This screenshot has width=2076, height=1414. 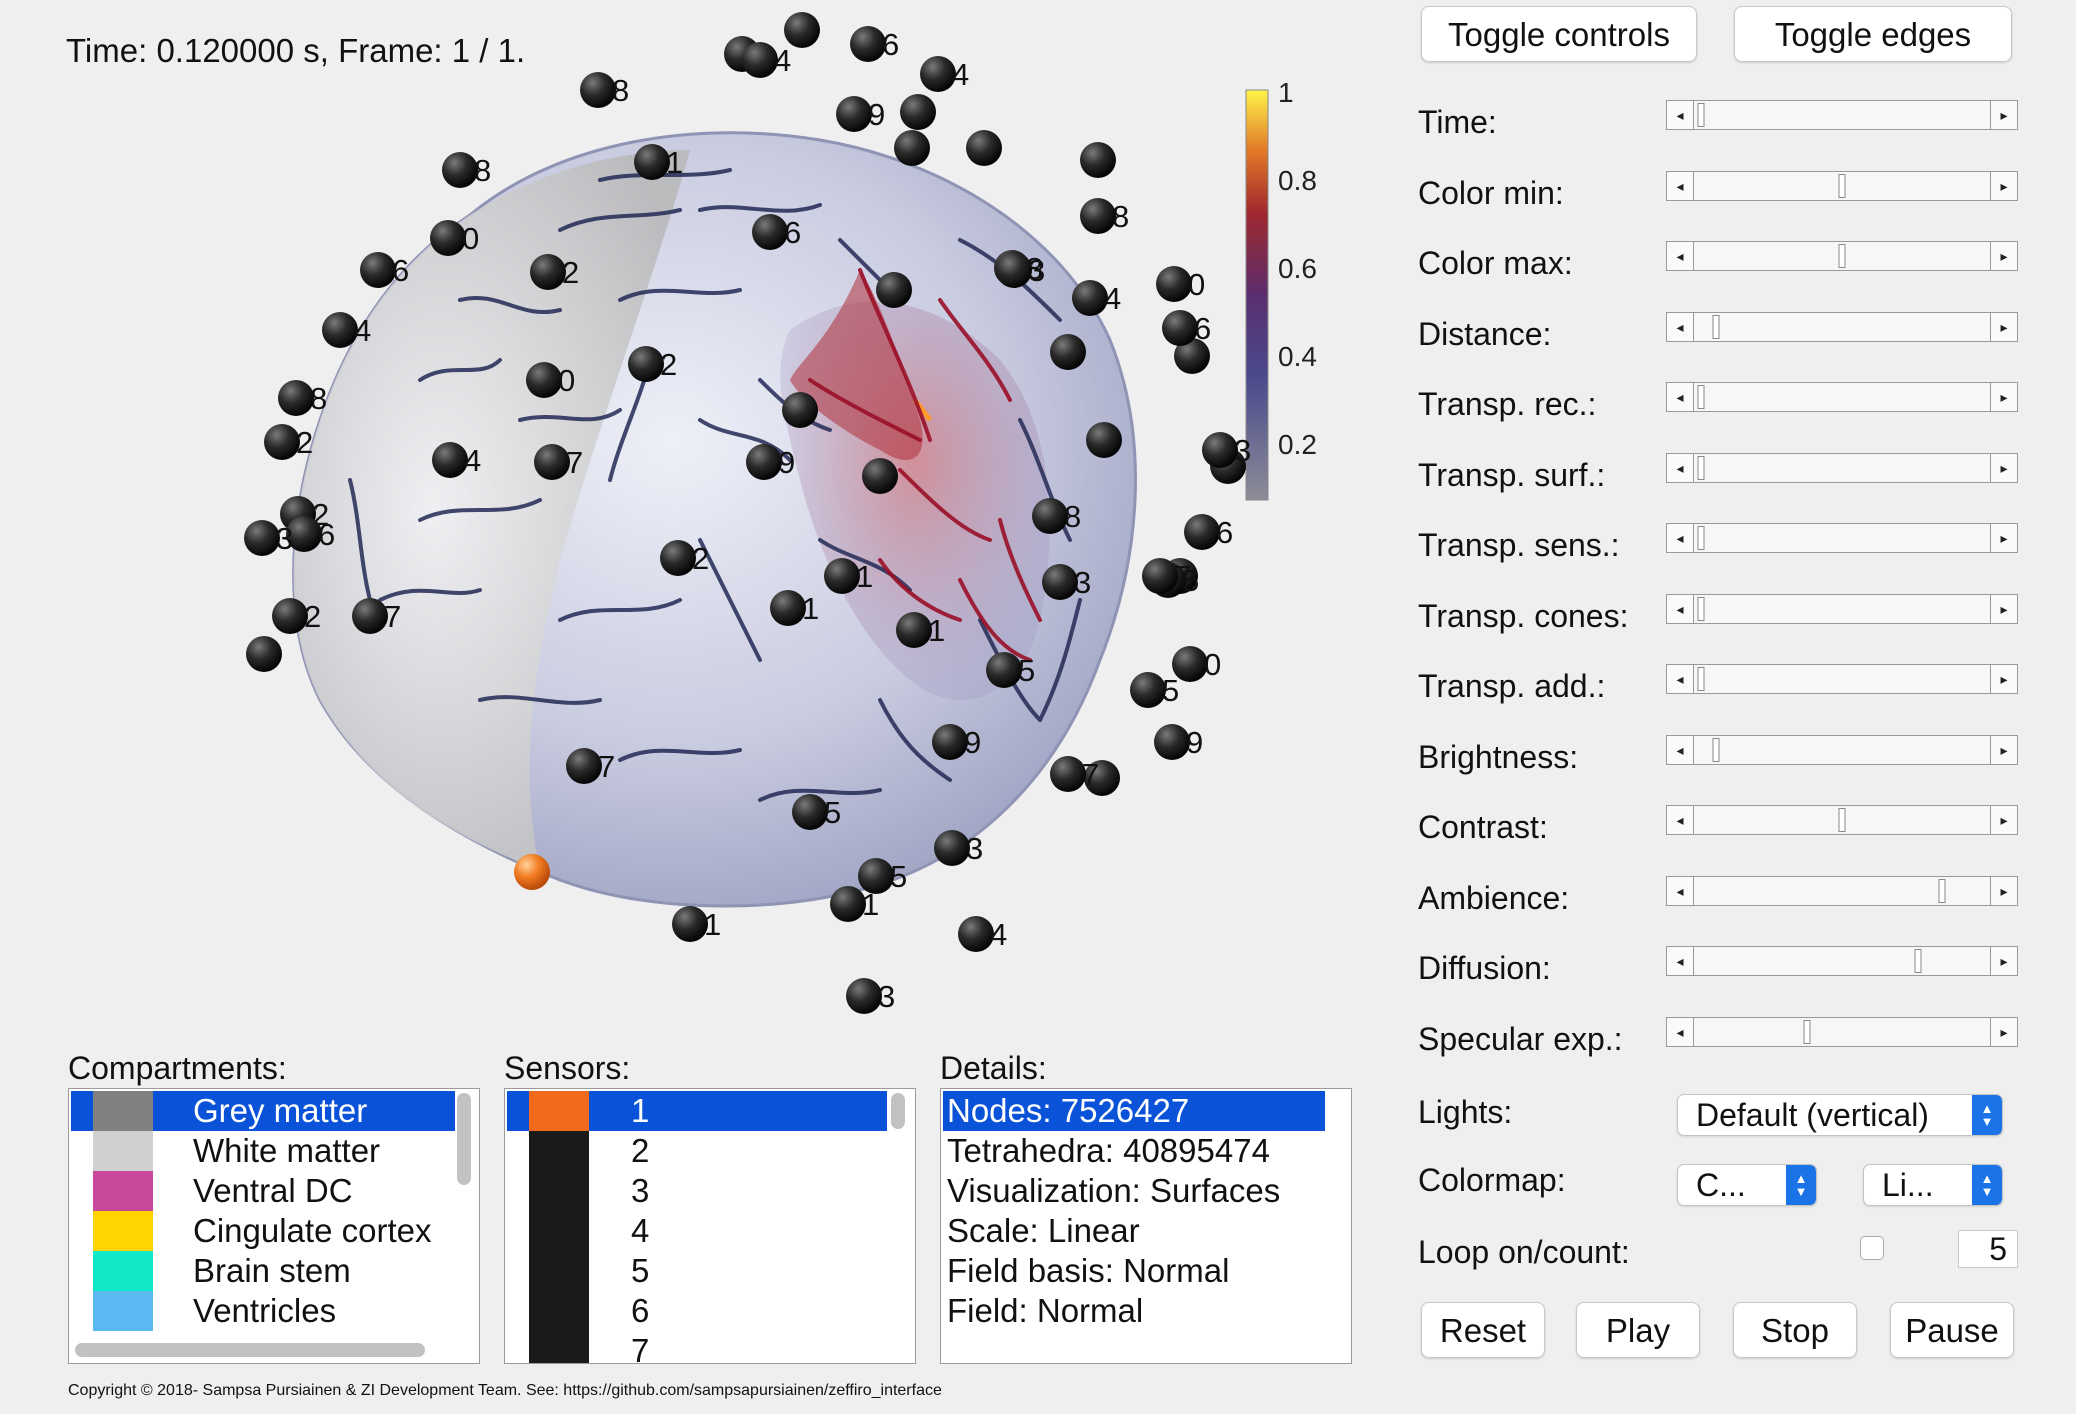 What do you see at coordinates (1933, 1185) in the screenshot?
I see `colormap-scale-select: Li... ▲ ▼` at bounding box center [1933, 1185].